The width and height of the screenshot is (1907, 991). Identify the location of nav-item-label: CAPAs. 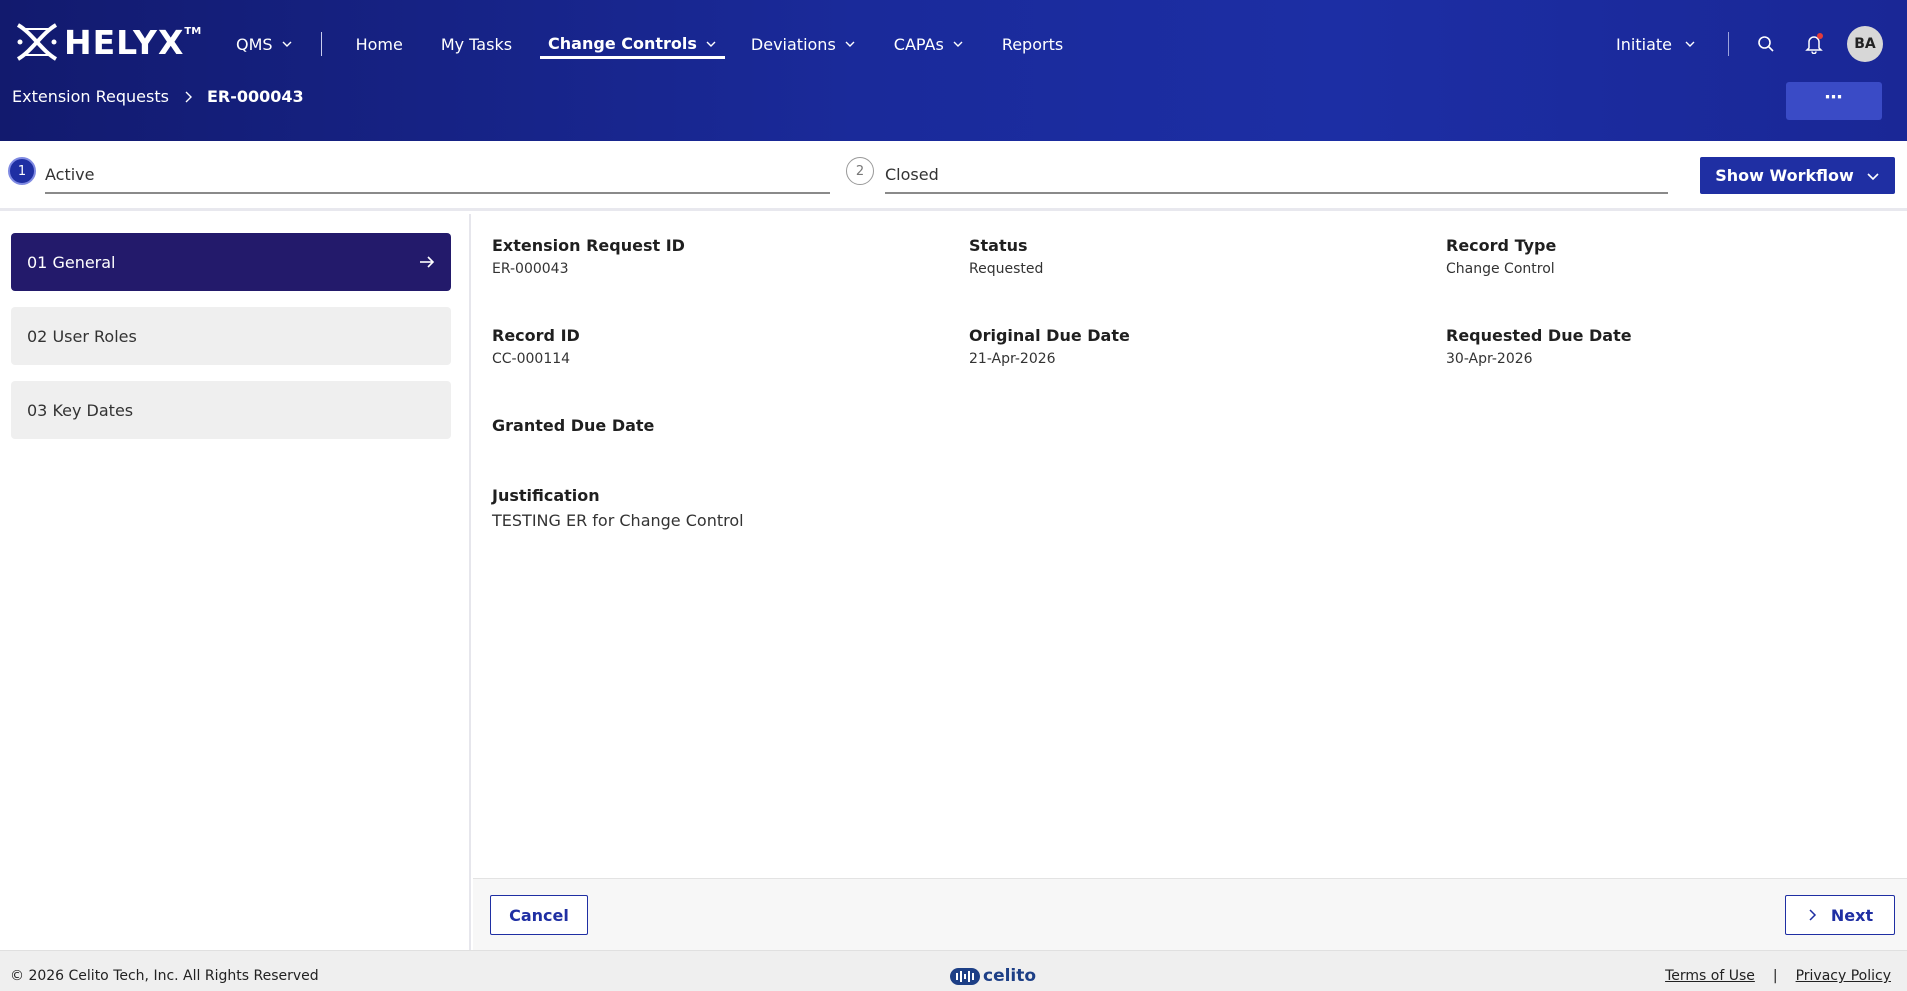
(918, 44).